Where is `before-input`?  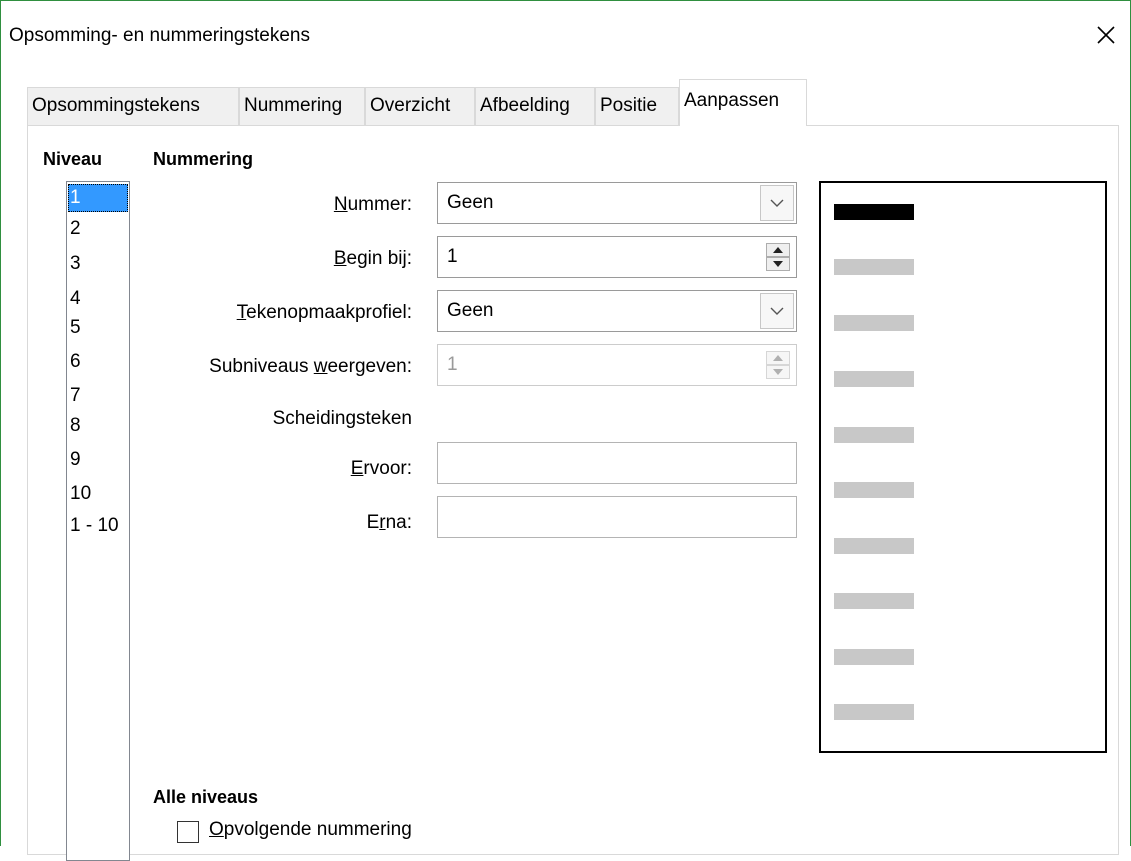 before-input is located at coordinates (617, 463).